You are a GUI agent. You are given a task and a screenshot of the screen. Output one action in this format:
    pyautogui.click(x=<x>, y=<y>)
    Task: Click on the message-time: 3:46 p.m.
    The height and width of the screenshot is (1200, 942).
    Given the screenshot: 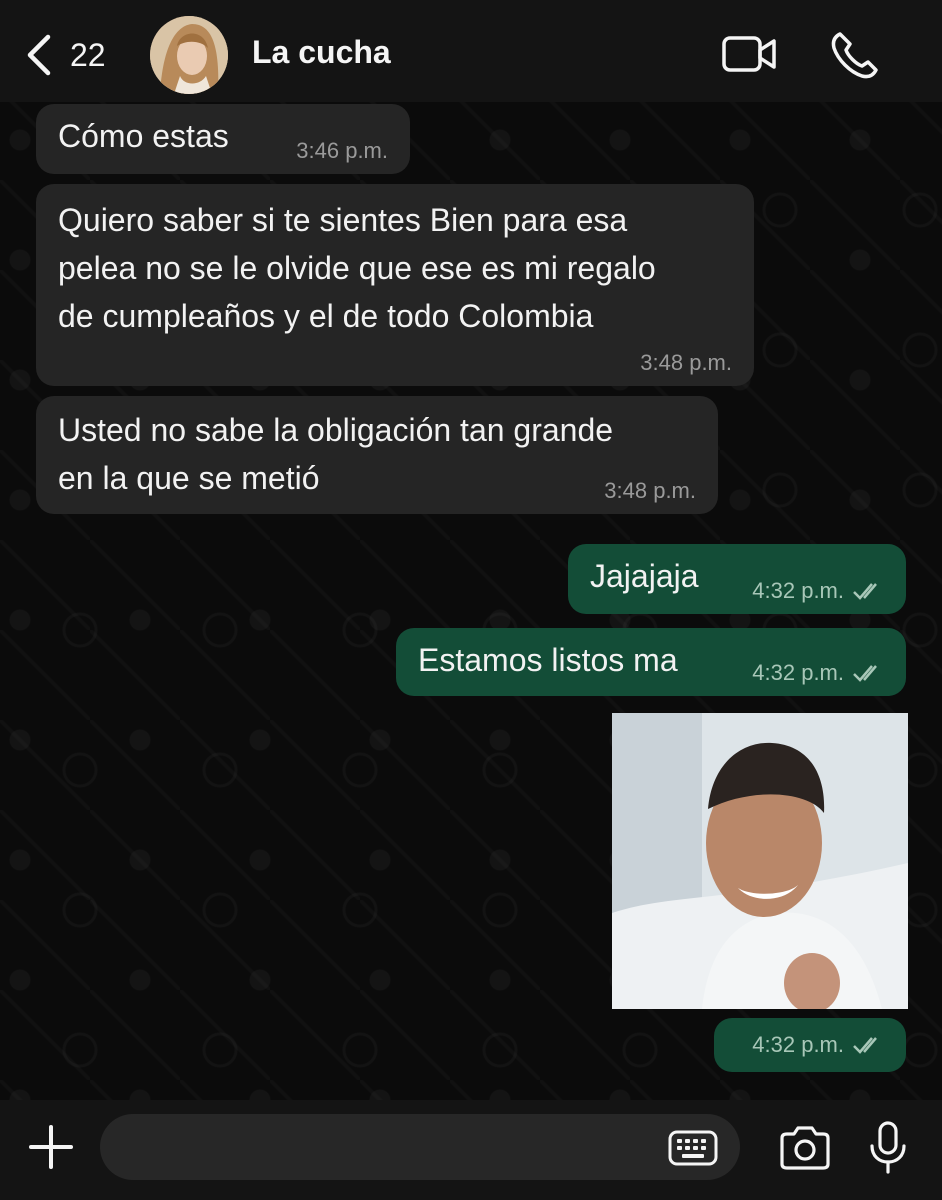 What is the action you would take?
    pyautogui.click(x=342, y=151)
    